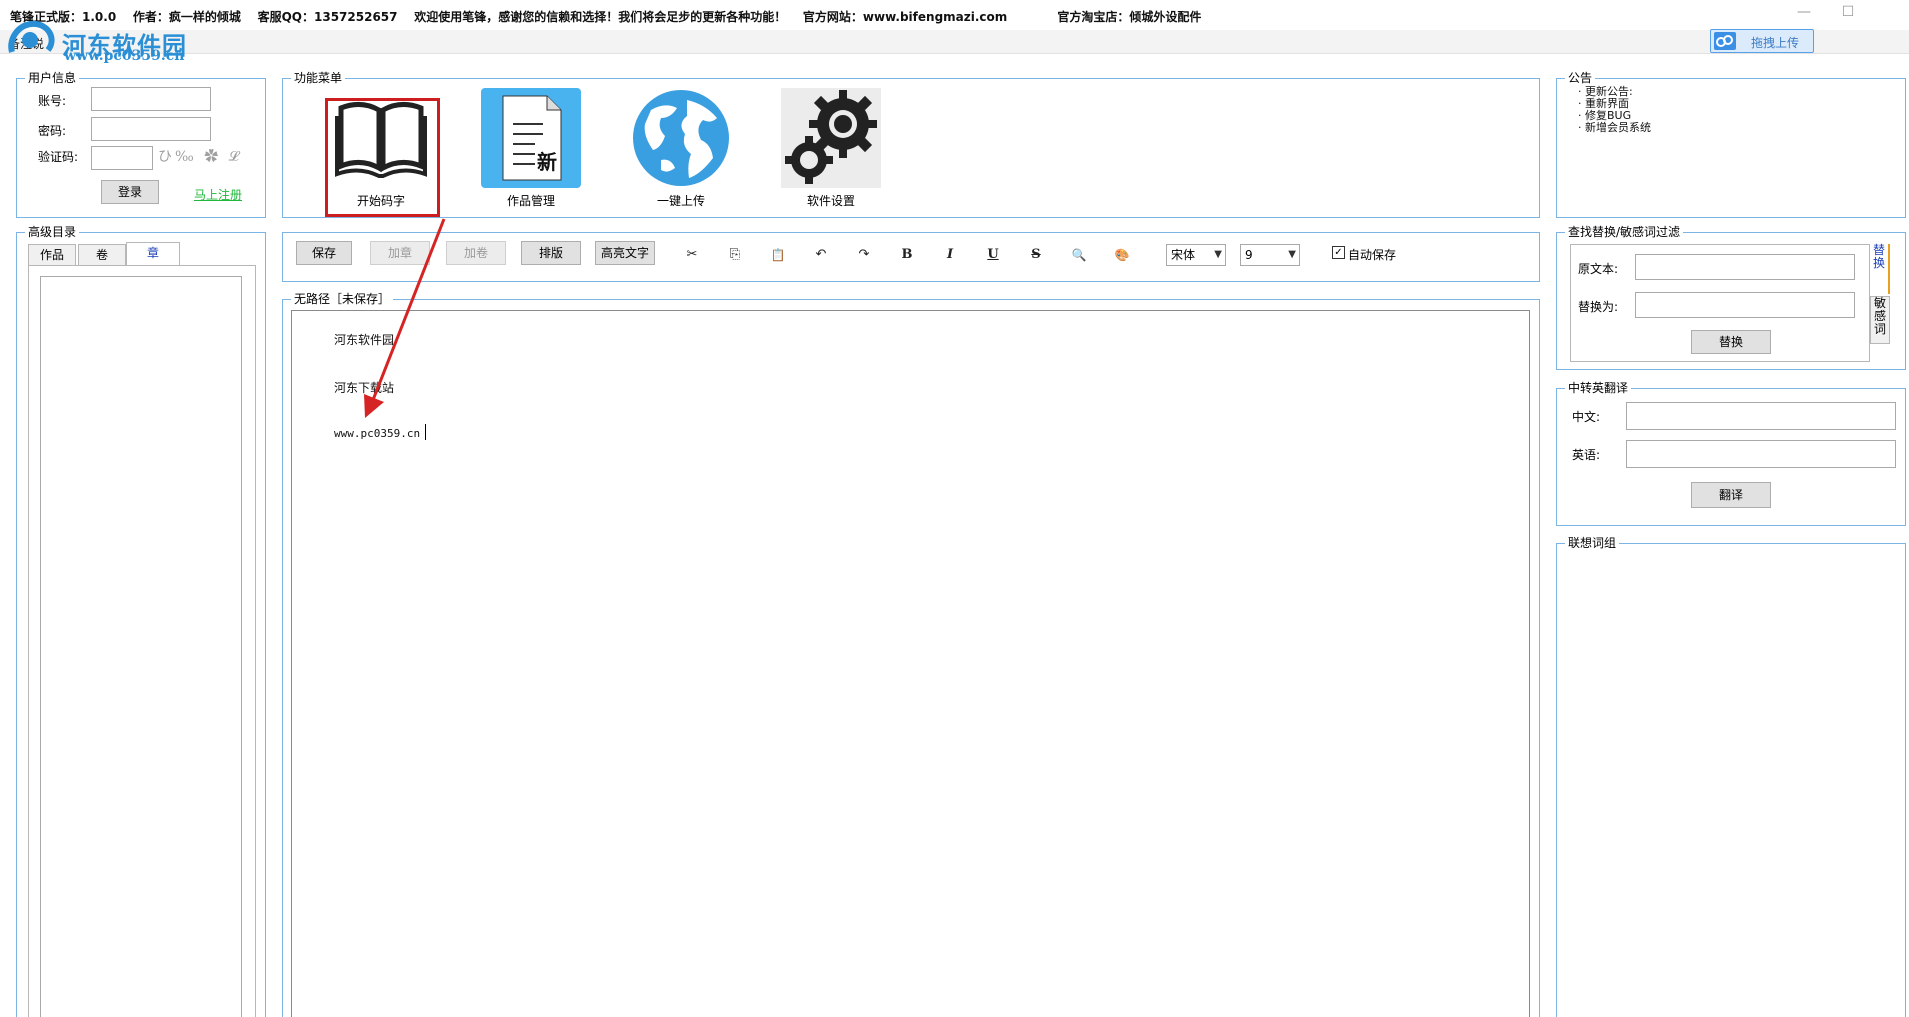 The height and width of the screenshot is (1017, 1909). What do you see at coordinates (1731, 776) in the screenshot?
I see `word-group-panel: 联想词组` at bounding box center [1731, 776].